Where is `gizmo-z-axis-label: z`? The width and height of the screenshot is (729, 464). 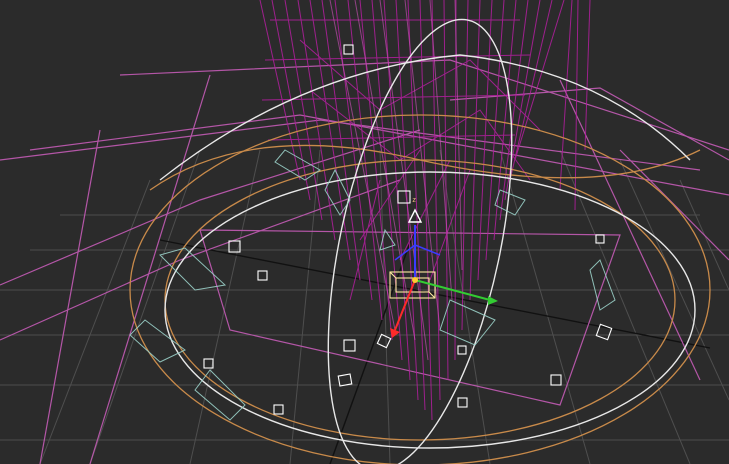
gizmo-z-axis-label: z is located at coordinates (414, 200).